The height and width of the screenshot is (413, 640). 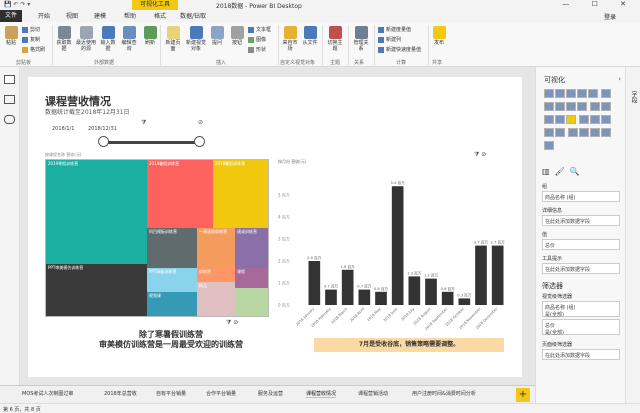 What do you see at coordinates (173, 39) in the screenshot?
I see `new-page-button: 新建页面` at bounding box center [173, 39].